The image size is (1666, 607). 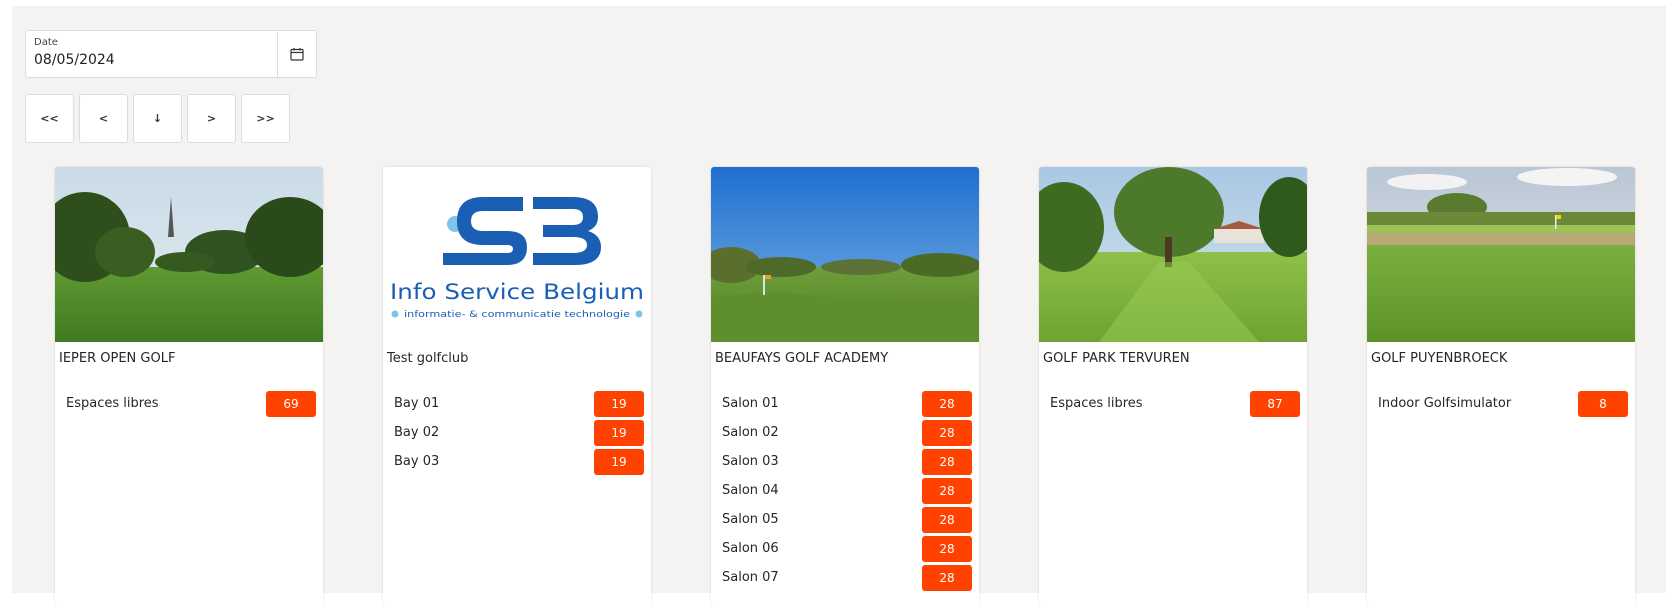 I want to click on resource-name: Bay 01, so click(x=417, y=403).